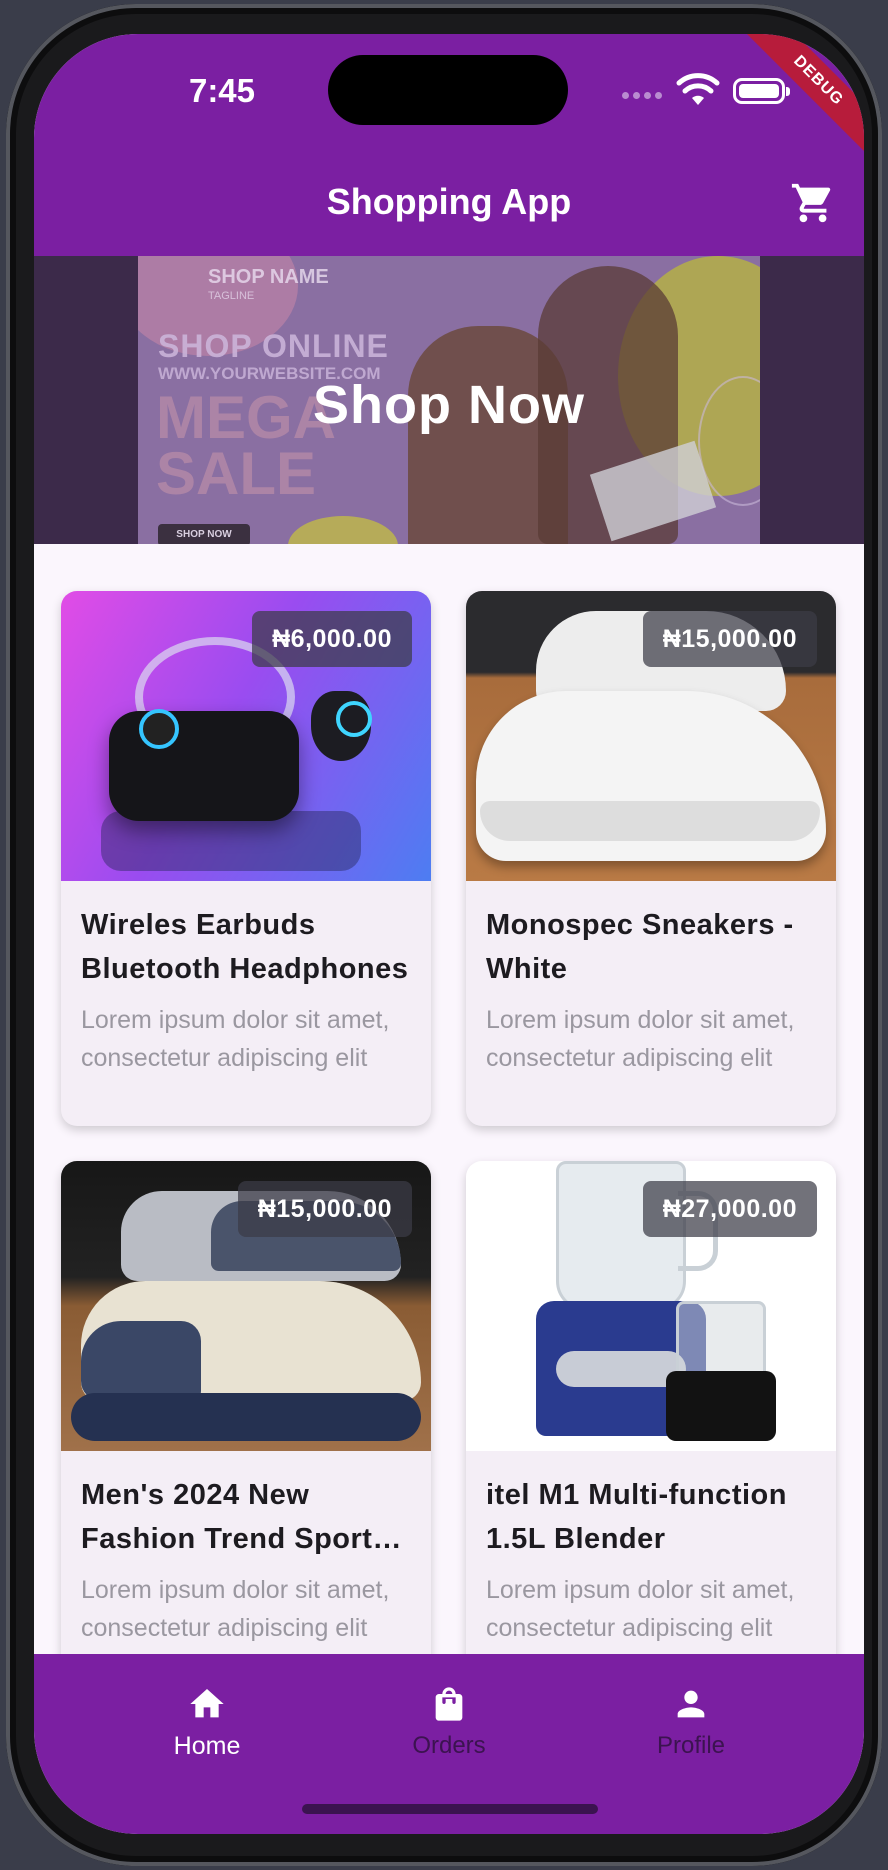 This screenshot has height=1870, width=888. What do you see at coordinates (644, 97) in the screenshot?
I see `signal-icon` at bounding box center [644, 97].